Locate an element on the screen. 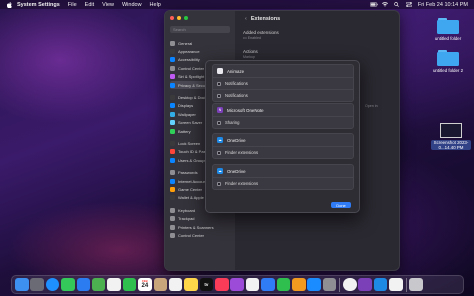 Image resolution: width=474 pixels, height=296 pixels. system-settings-icon is located at coordinates (329, 284).